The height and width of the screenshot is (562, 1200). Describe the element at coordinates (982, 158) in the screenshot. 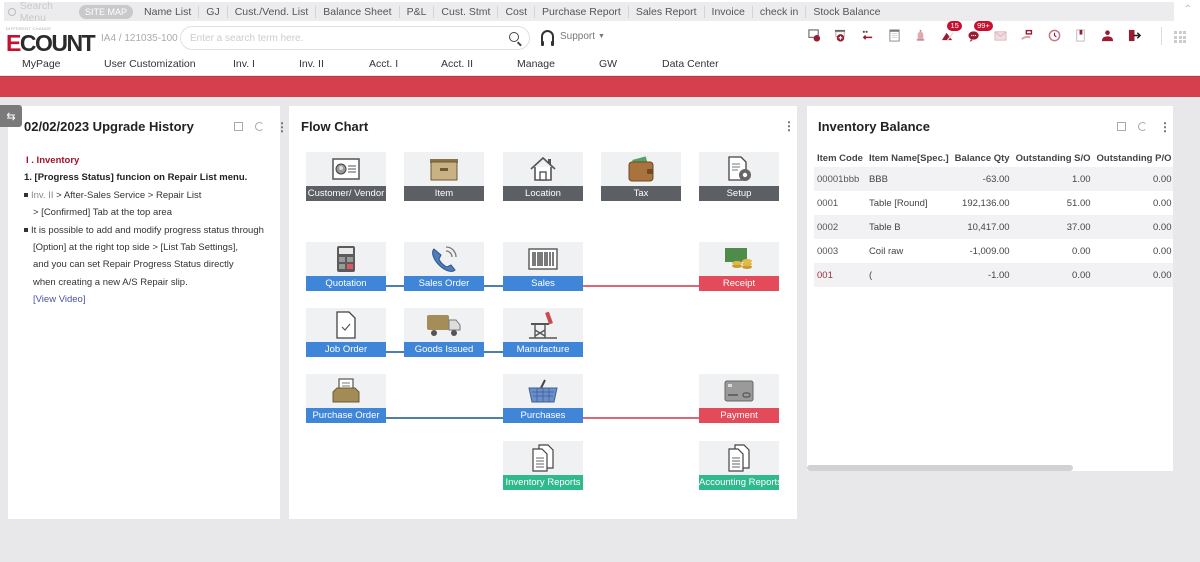

I see `column-header-balance-qty: Balance Qty` at that location.